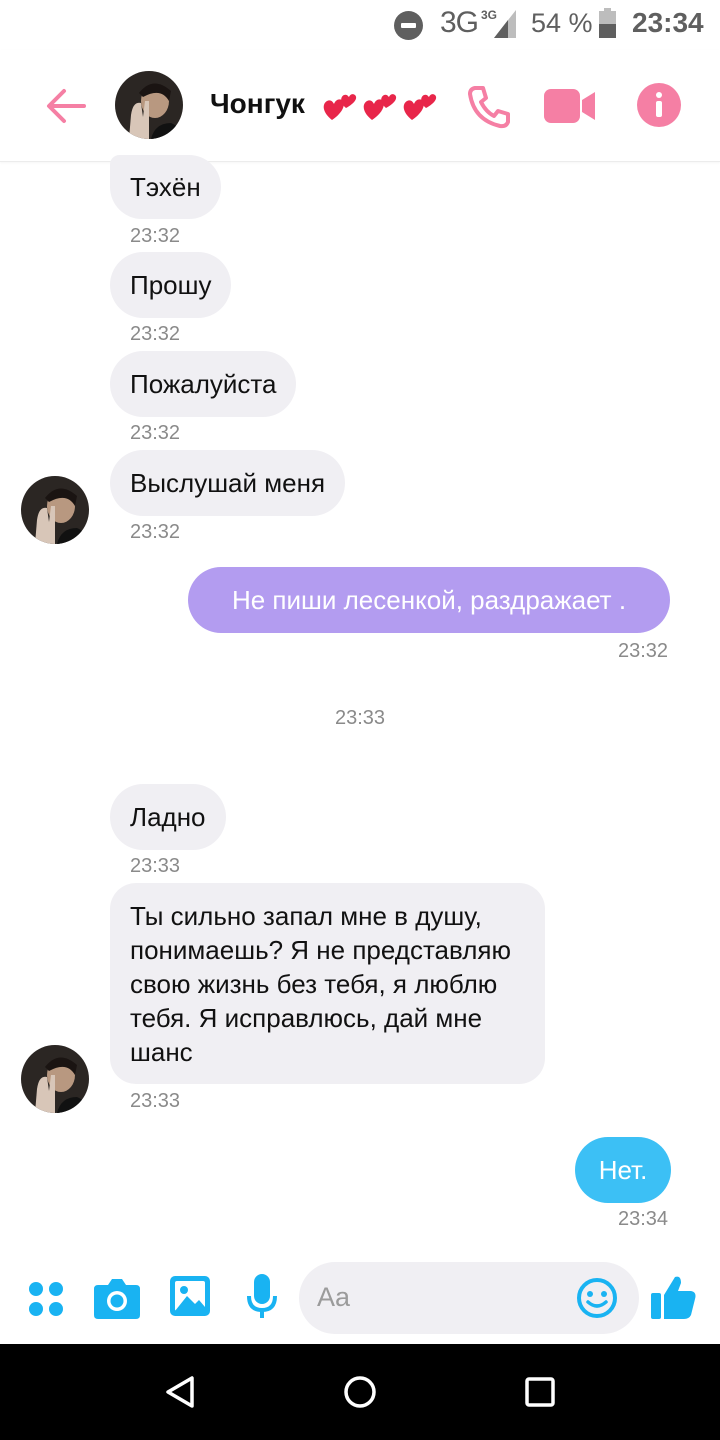 Image resolution: width=720 pixels, height=1440 pixels. Describe the element at coordinates (643, 1219) in the screenshot. I see `message-time: 23:34` at that location.